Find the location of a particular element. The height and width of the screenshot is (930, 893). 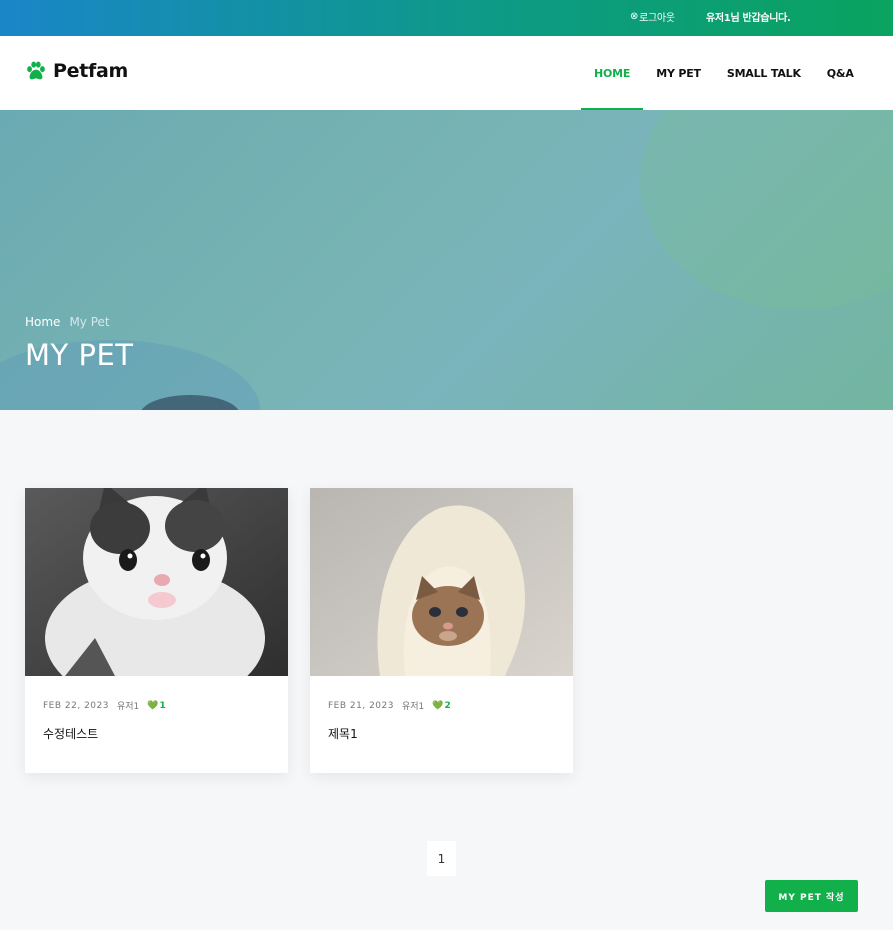

nav-home: HOME is located at coordinates (612, 73).